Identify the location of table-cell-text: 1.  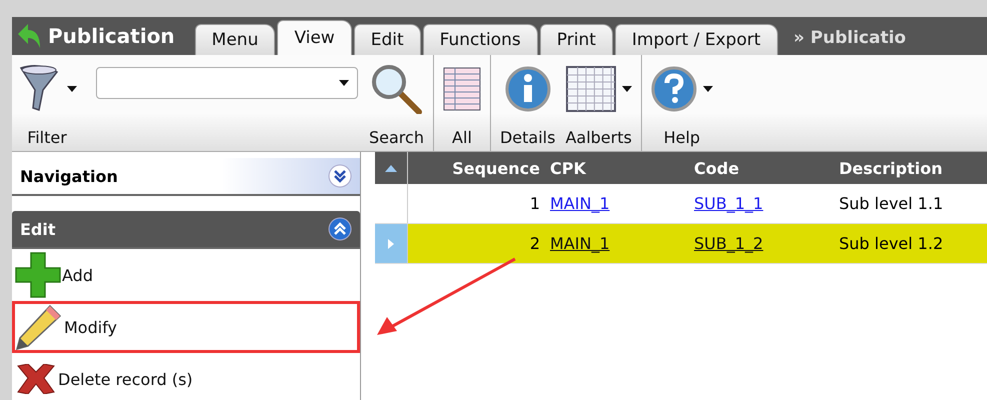
(534, 203).